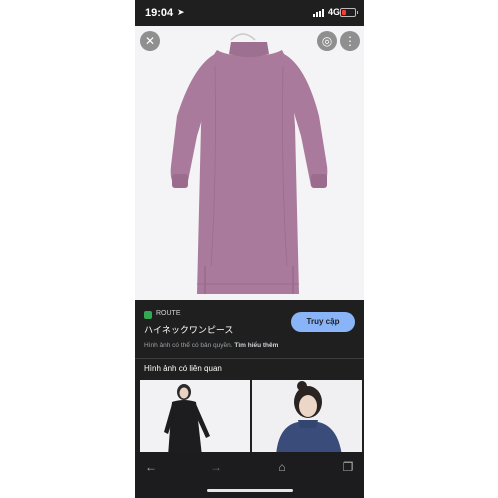 This screenshot has width=498, height=498. I want to click on more-vert-icon: ⋮, so click(350, 41).